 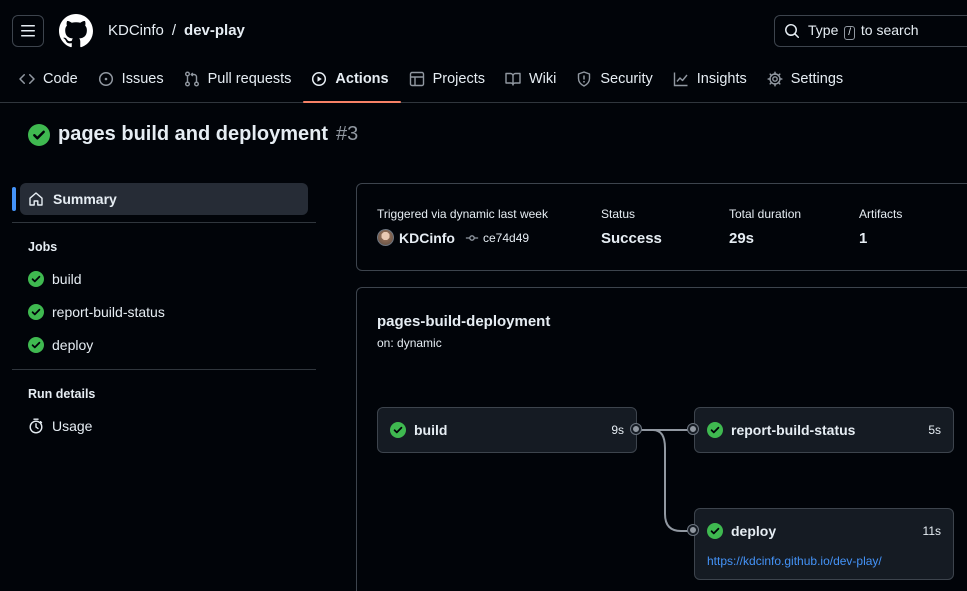 I want to click on tab-label: Pull requests, so click(x=249, y=79).